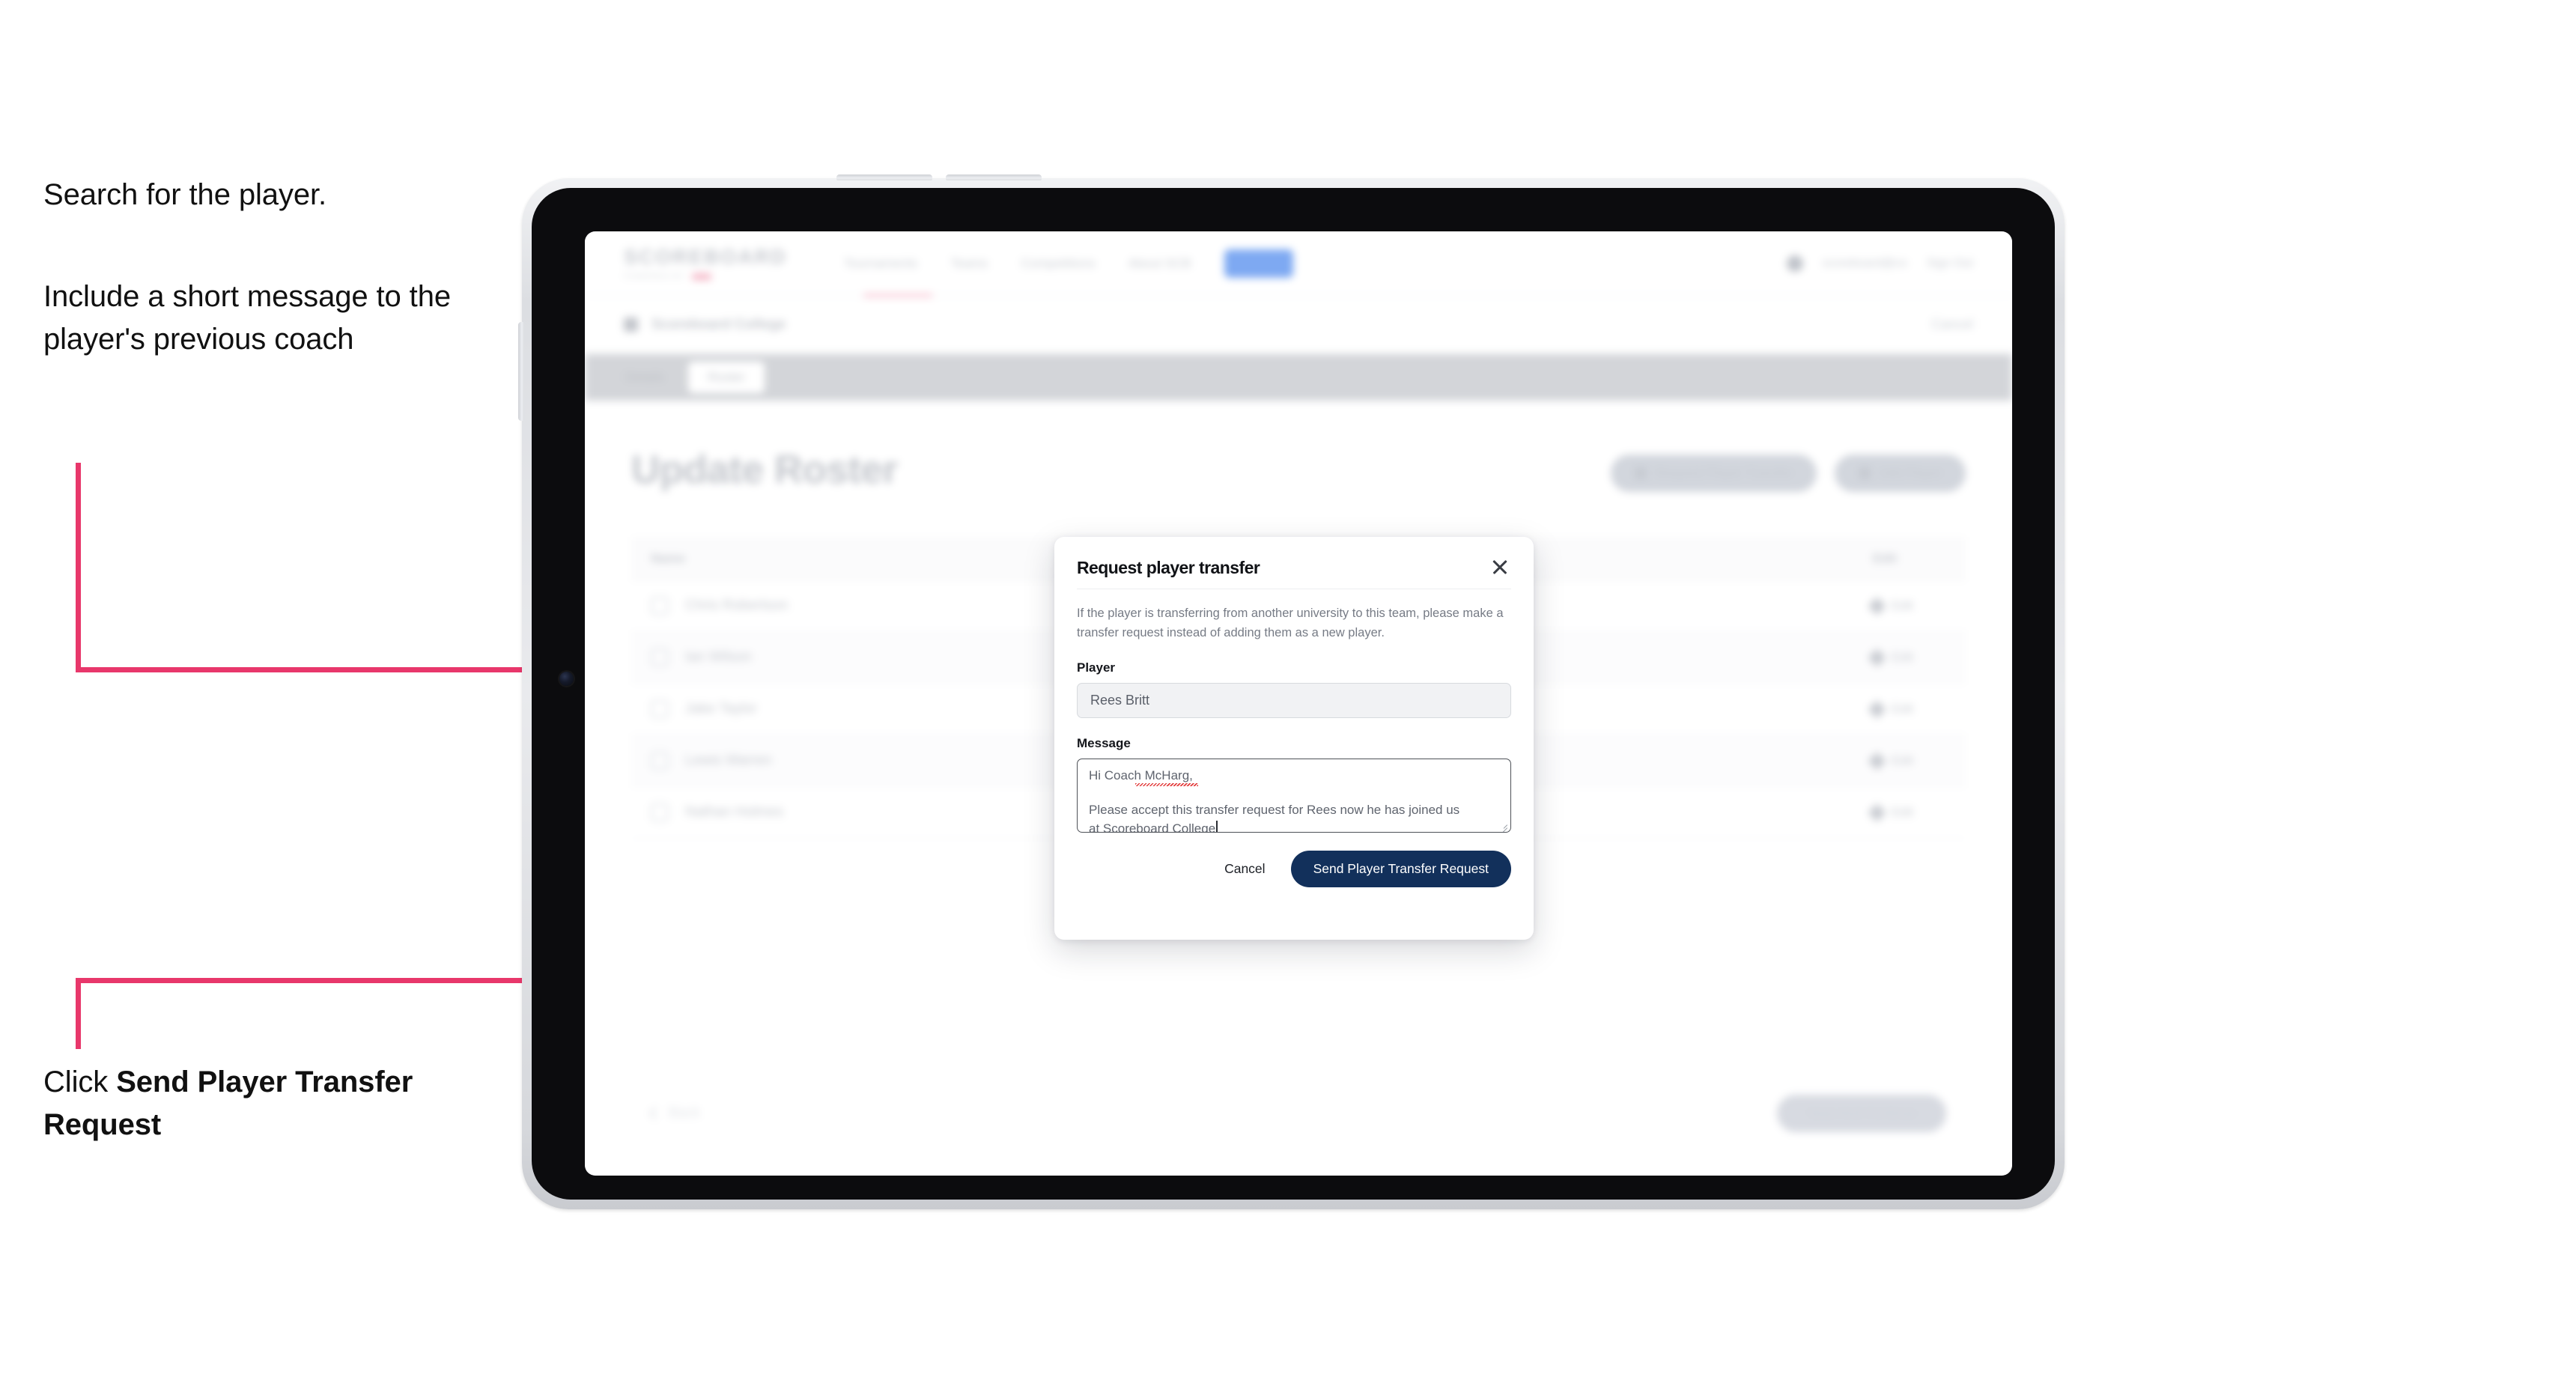  I want to click on page-action-buttons: Request Player Transfer Add Player, so click(1788, 474).